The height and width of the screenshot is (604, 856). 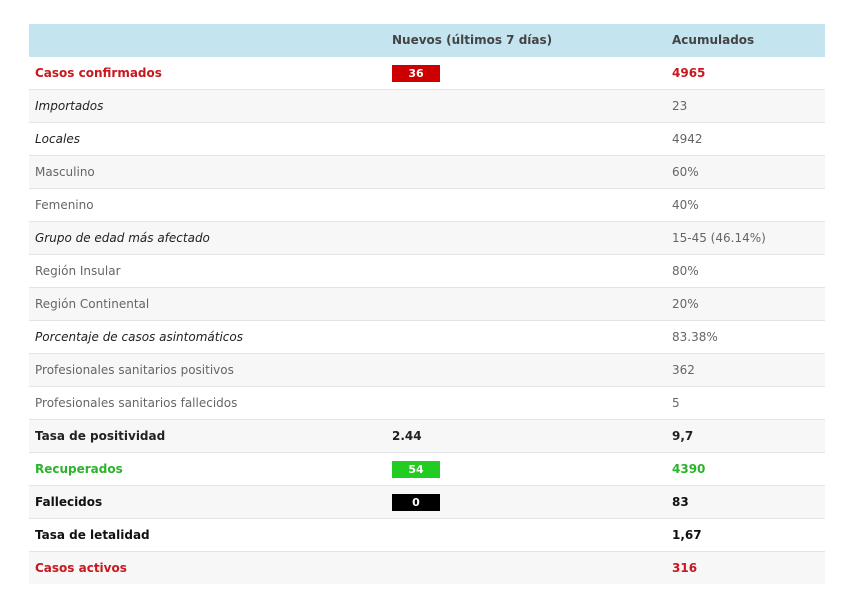 I want to click on table-row-locales: Locales 4942, so click(x=427, y=139).